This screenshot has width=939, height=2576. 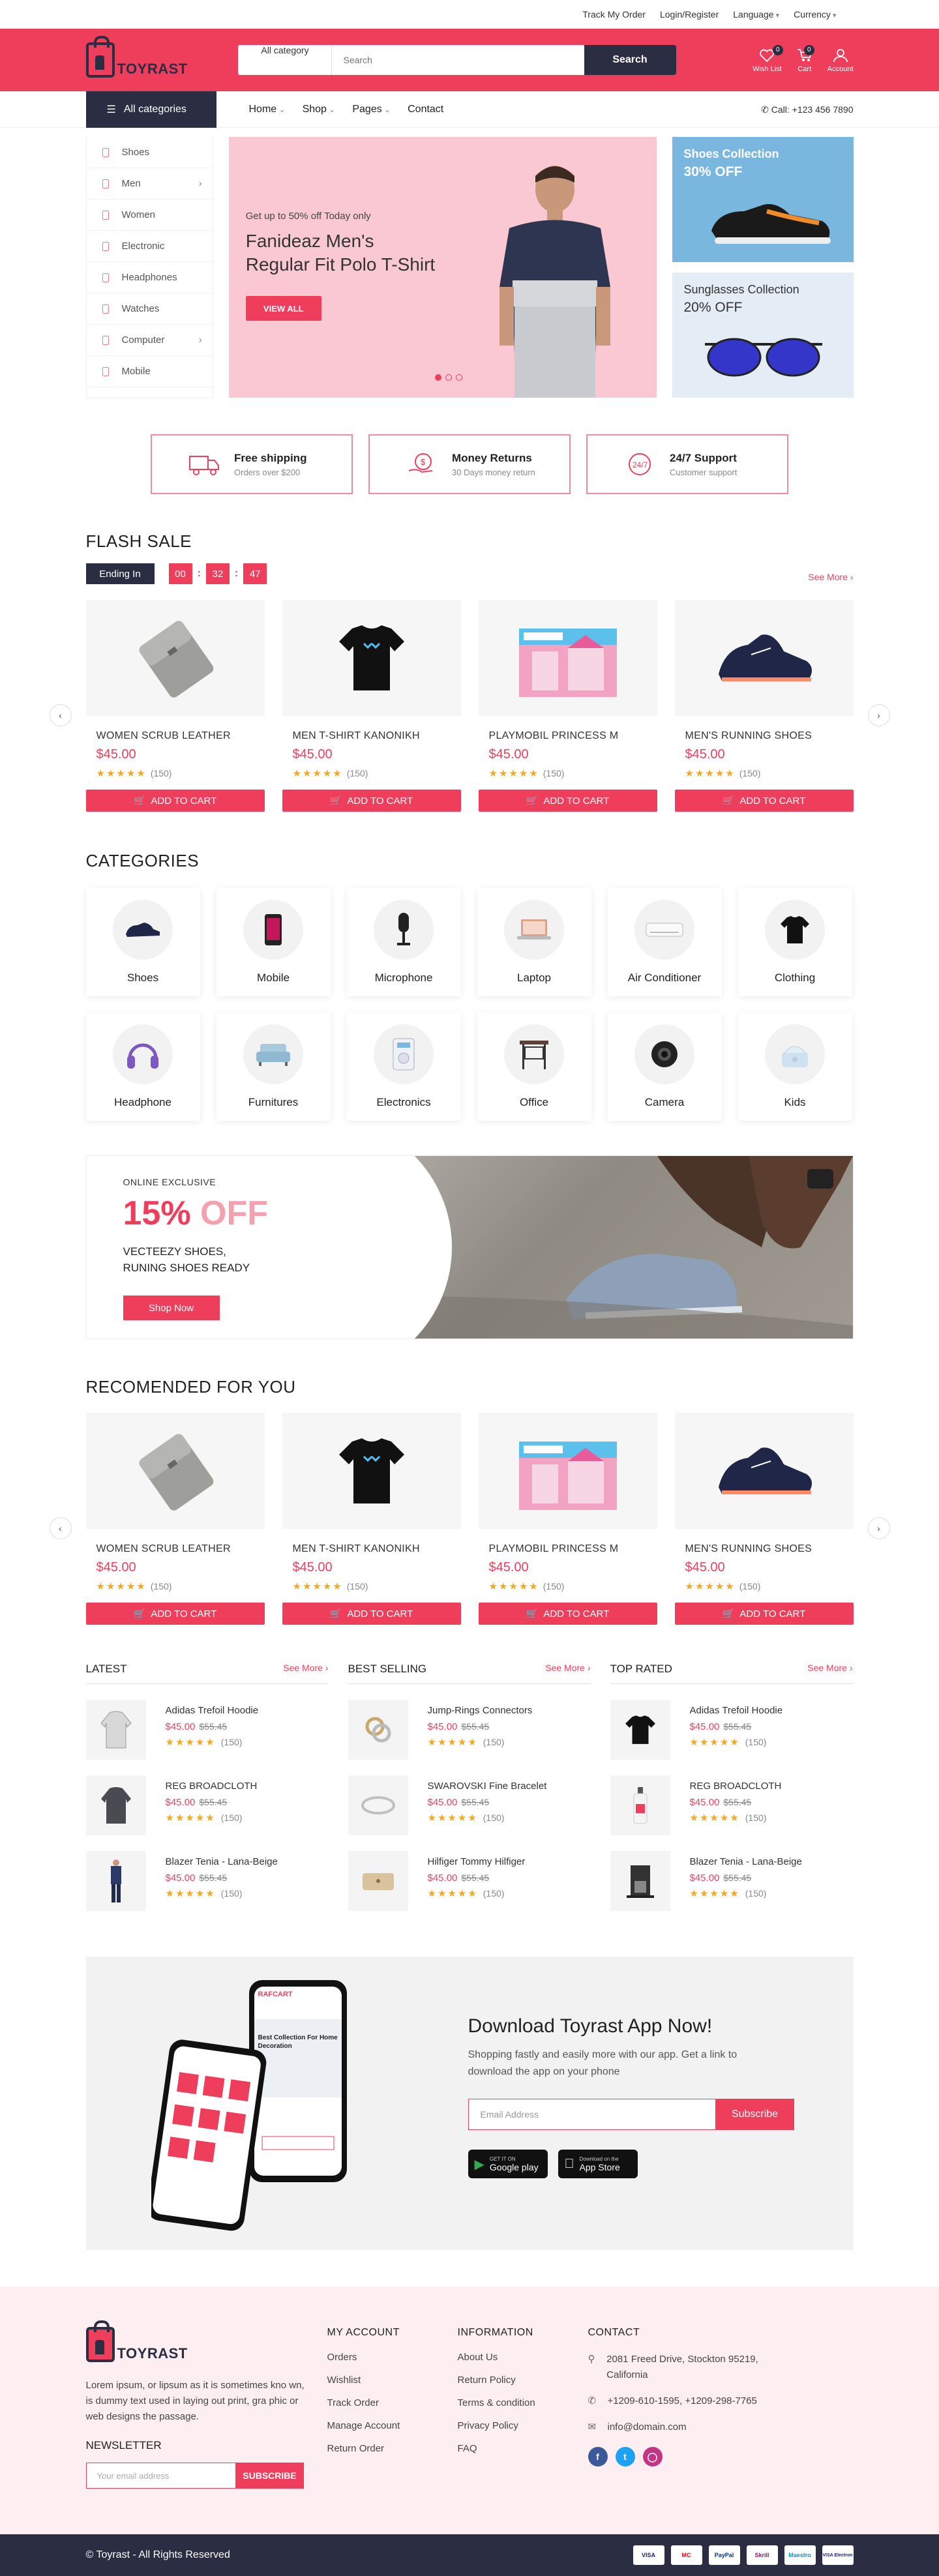 What do you see at coordinates (149, 340) in the screenshot?
I see `sidebar-item-computer: Computer ›` at bounding box center [149, 340].